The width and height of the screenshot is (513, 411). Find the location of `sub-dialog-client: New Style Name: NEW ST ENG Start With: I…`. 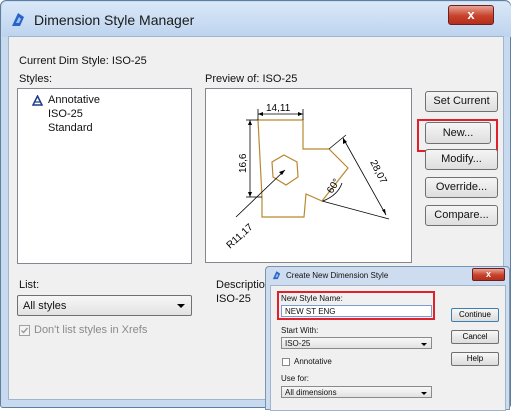

sub-dialog-client: New Style Name: NEW ST ENG Start With: I… is located at coordinates (388, 348).